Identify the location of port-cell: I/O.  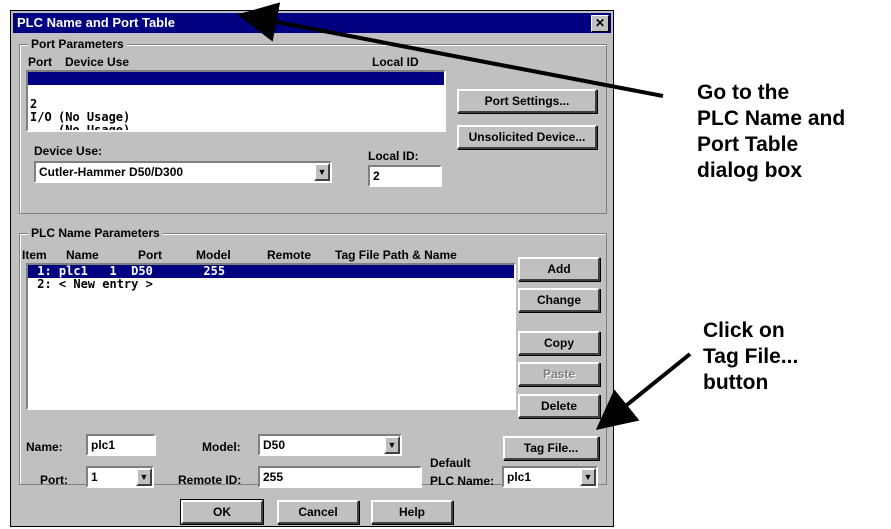
(41, 117).